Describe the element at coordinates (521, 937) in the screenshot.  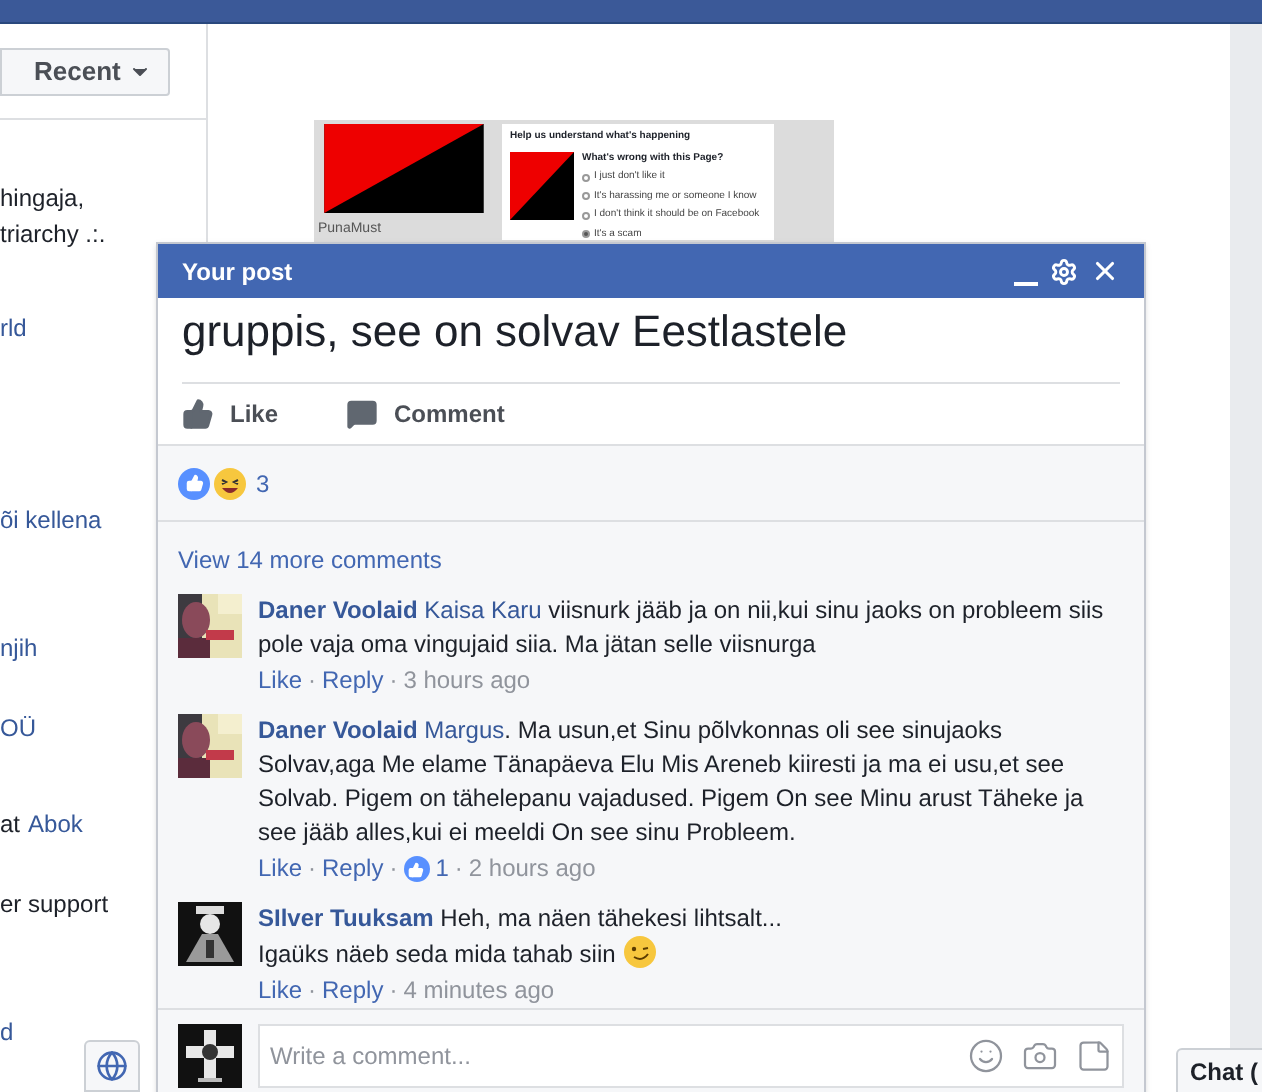
I see `comment-text: SIlver Tuuksam Heh, ma näen tähekesi lihtsalt... Igaüks näeb seda mida tahab siin` at that location.